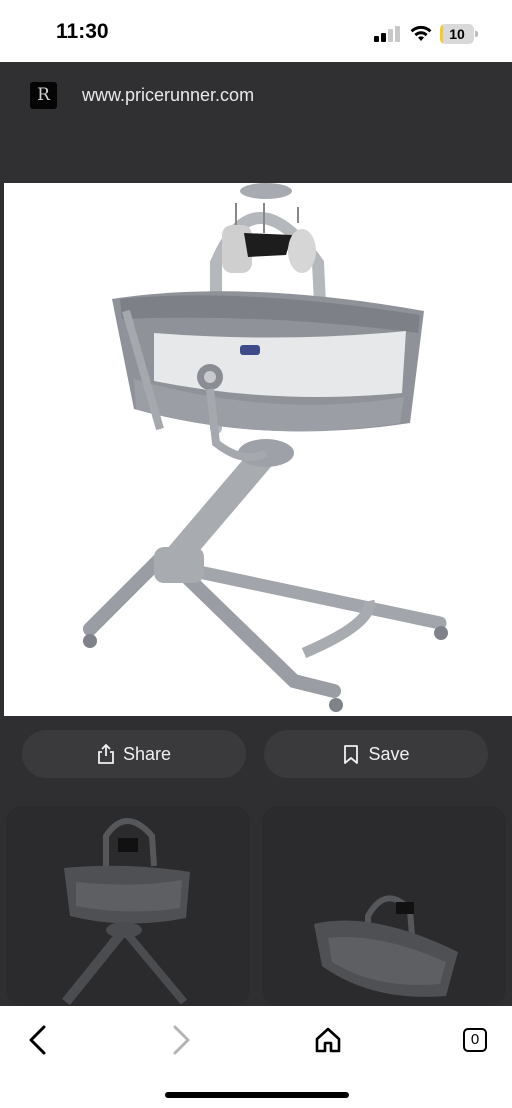  I want to click on status-time: 11:30, so click(82, 31).